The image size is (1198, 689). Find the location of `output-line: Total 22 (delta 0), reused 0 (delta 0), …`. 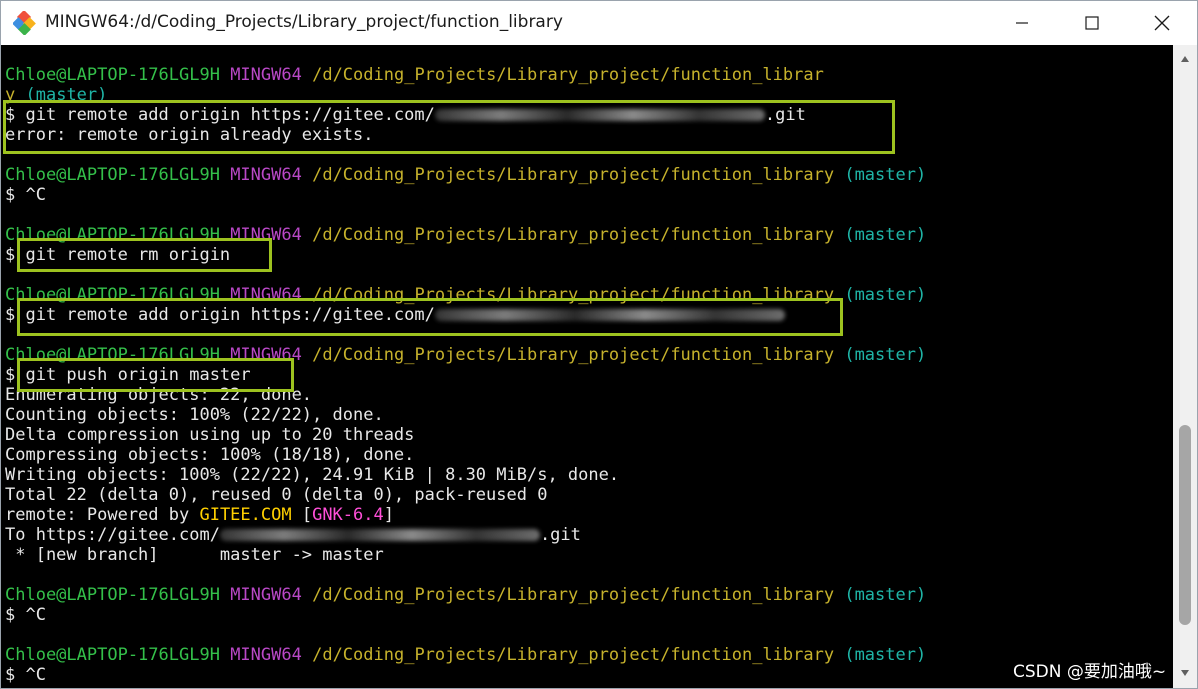

output-line: Total 22 (delta 0), reused 0 (delta 0), … is located at coordinates (276, 495).